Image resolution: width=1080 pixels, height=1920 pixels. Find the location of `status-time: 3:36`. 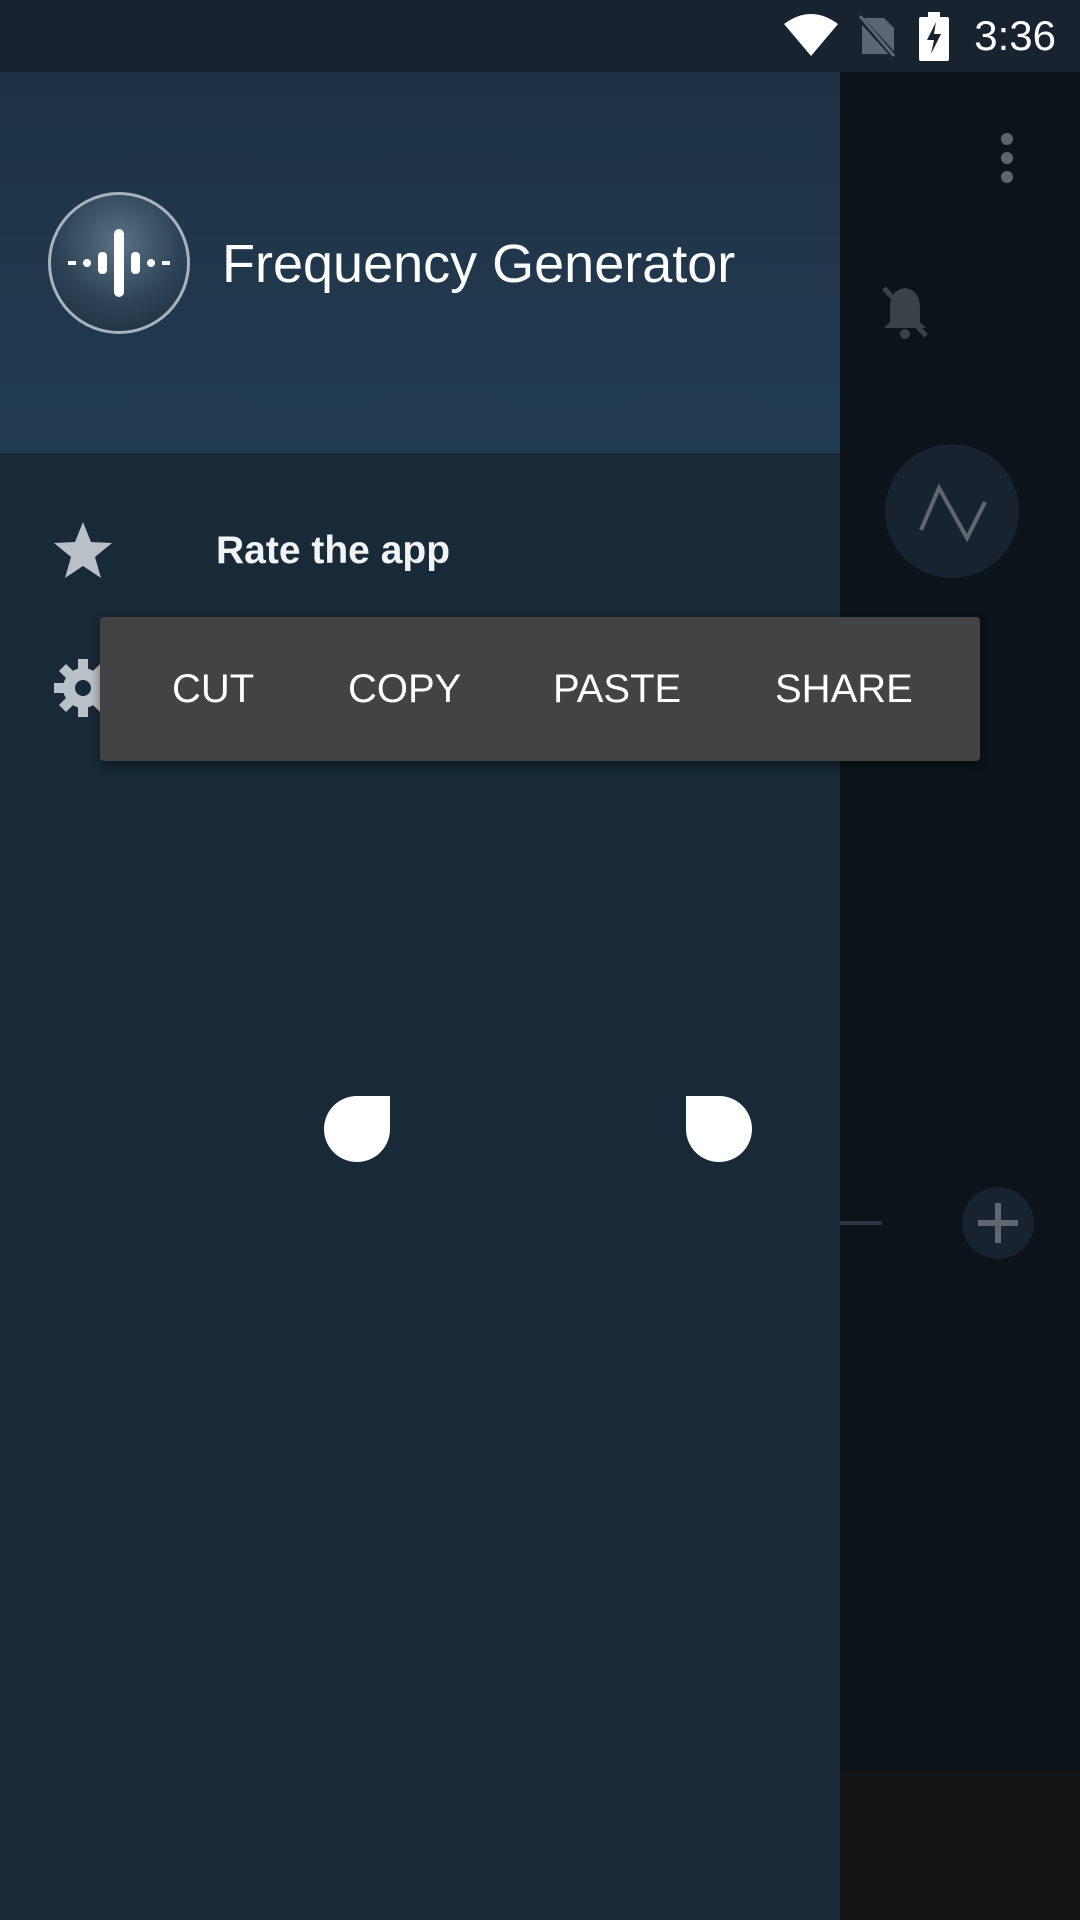

status-time: 3:36 is located at coordinates (1015, 35).